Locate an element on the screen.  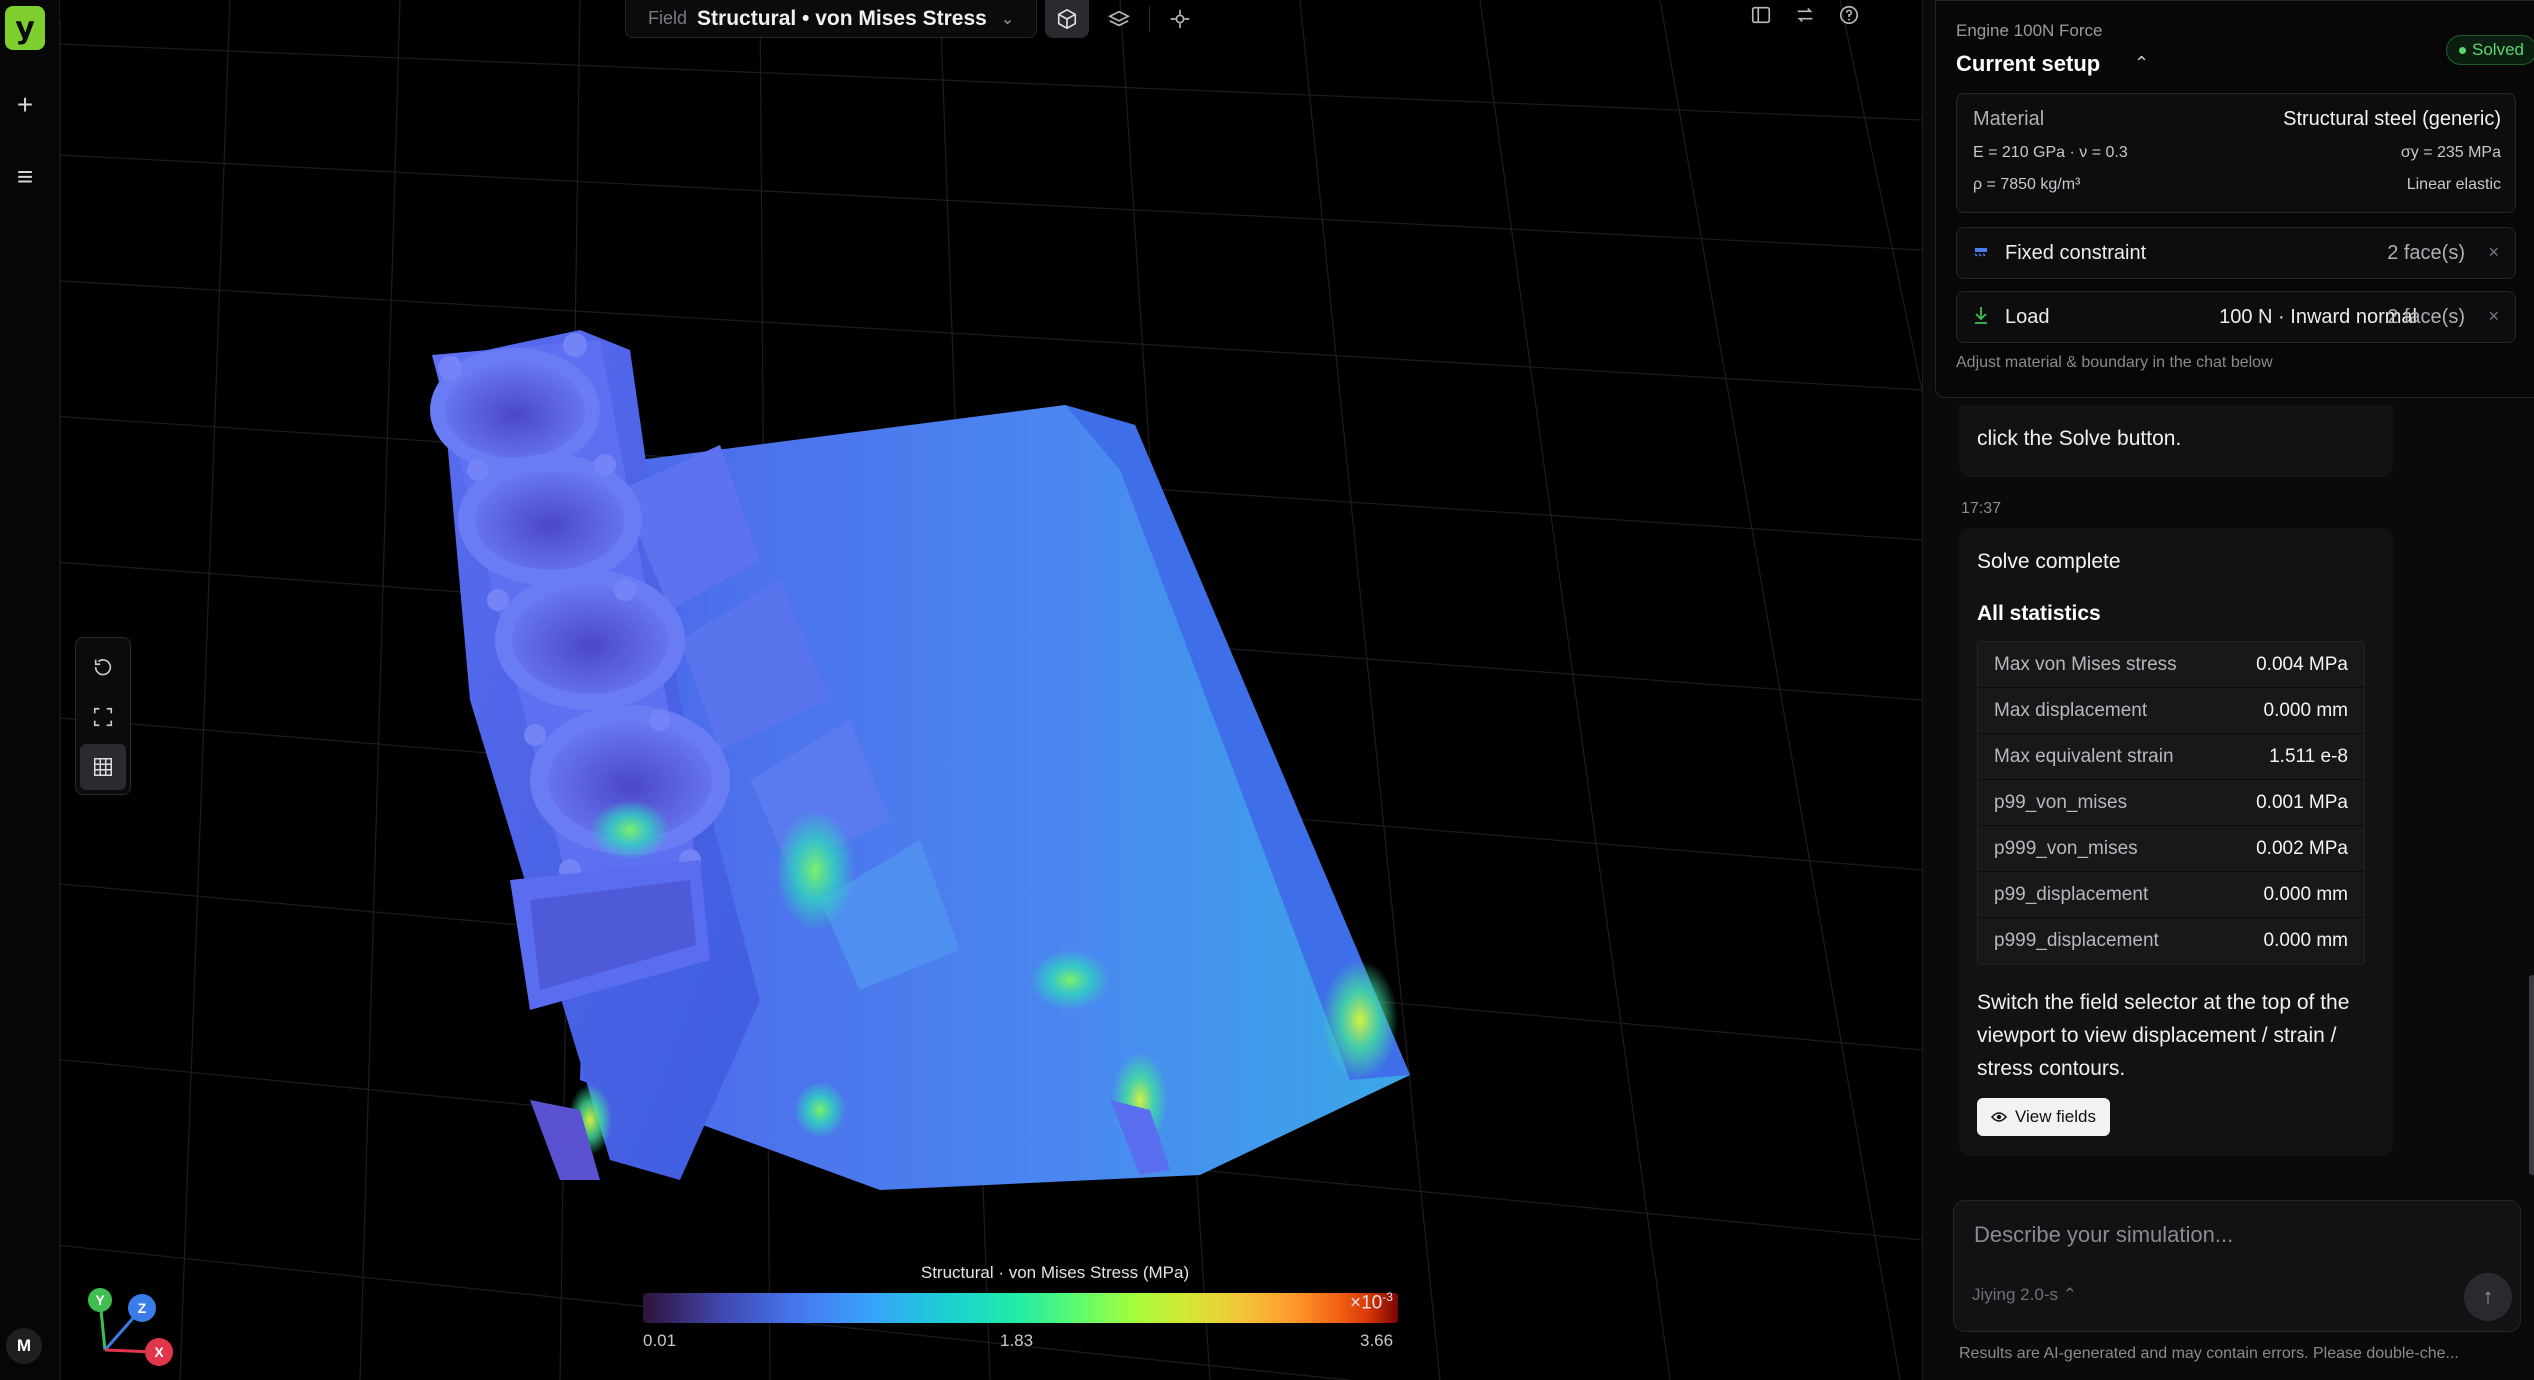
panel-icon is located at coordinates (1761, 15).